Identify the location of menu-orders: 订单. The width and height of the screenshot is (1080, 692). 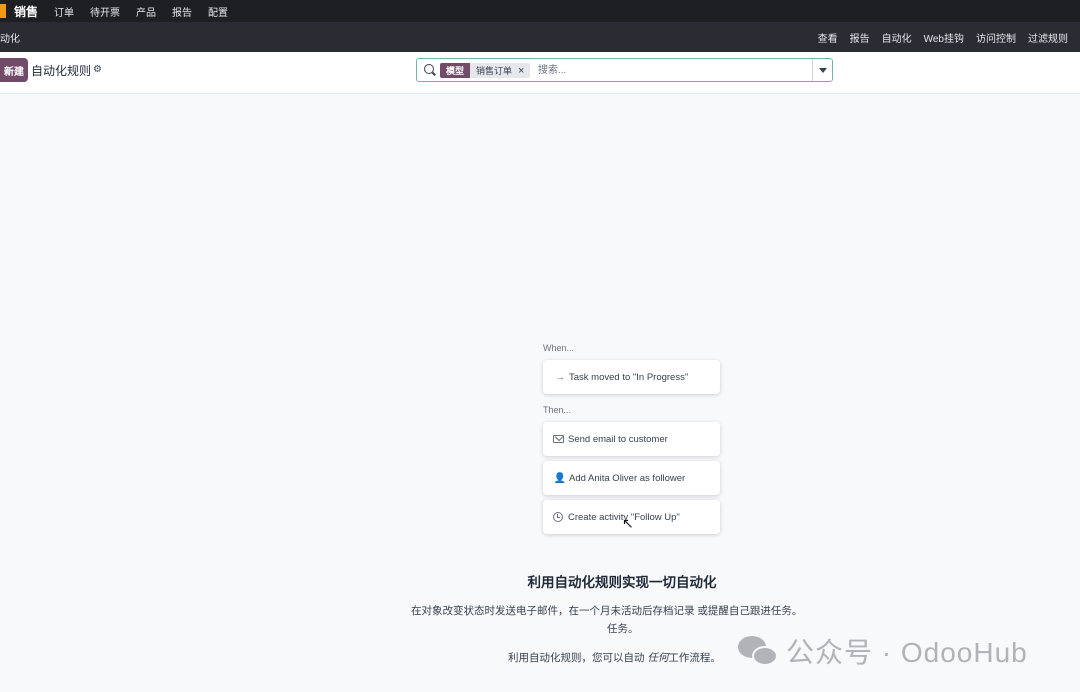
(64, 11).